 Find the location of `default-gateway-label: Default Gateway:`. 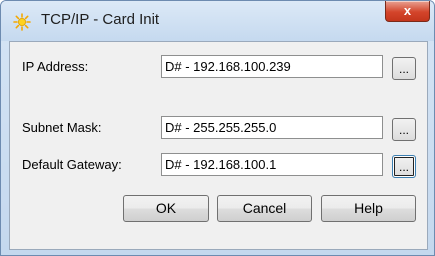

default-gateway-label: Default Gateway: is located at coordinates (72, 164).